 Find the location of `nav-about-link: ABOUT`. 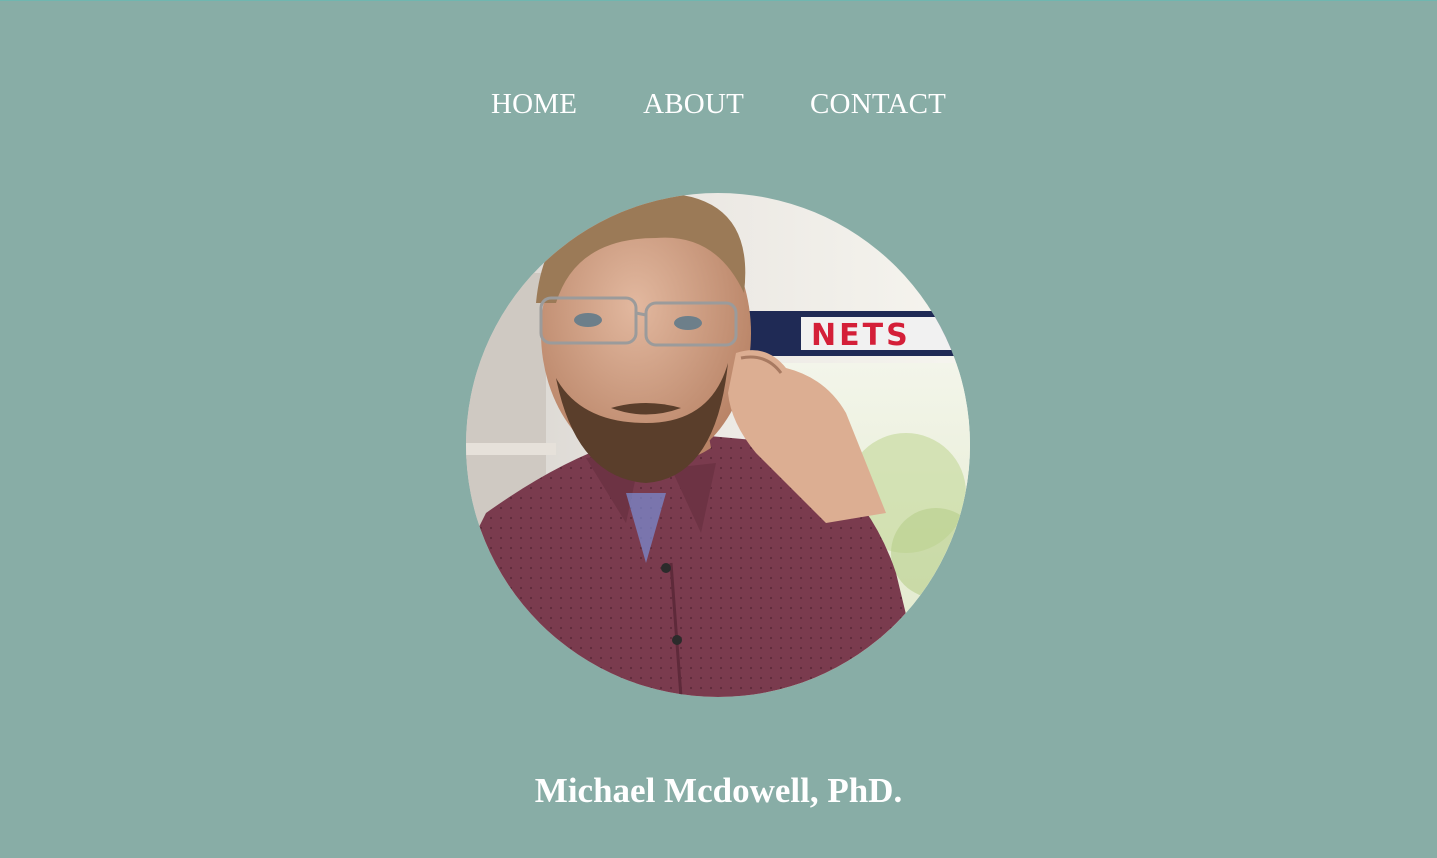

nav-about-link: ABOUT is located at coordinates (693, 104).